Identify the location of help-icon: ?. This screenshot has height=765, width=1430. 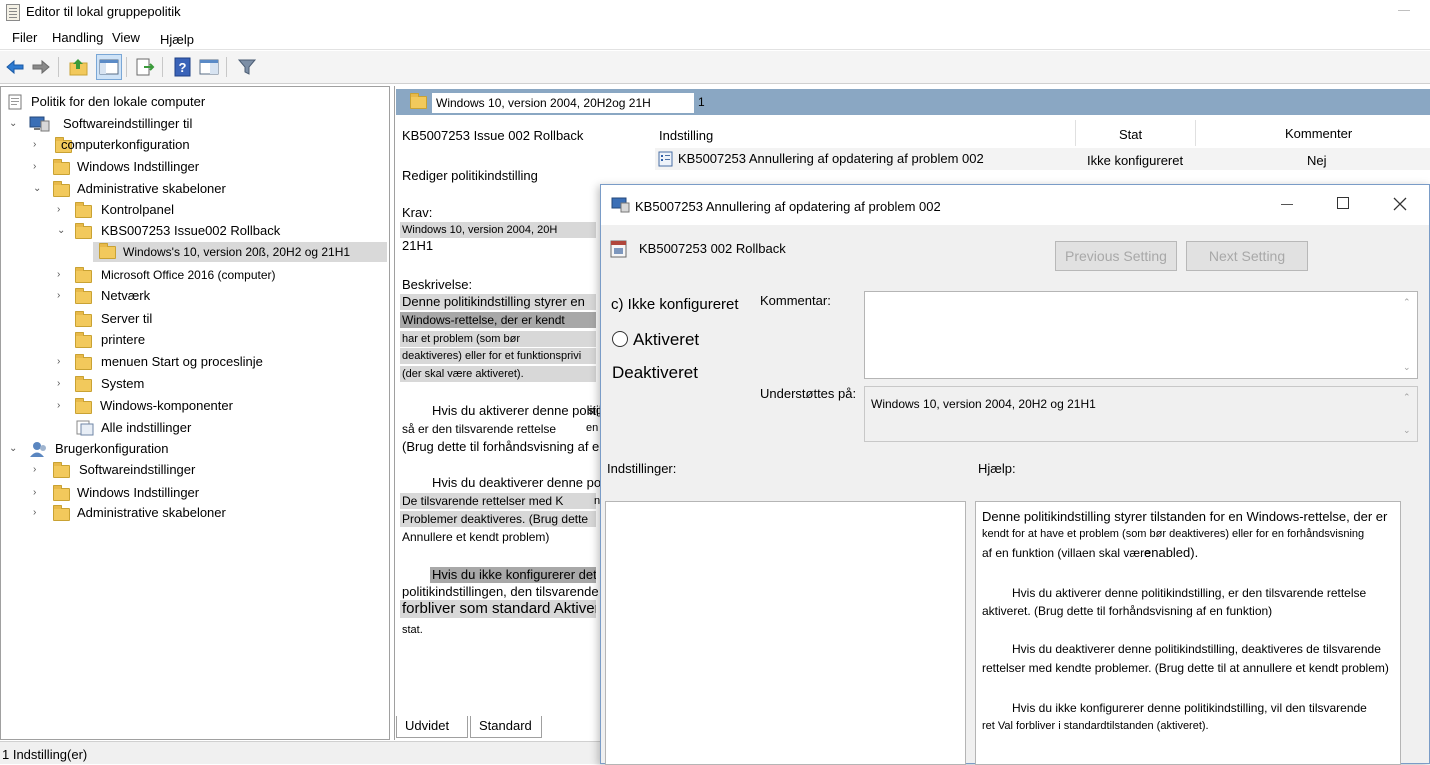
(183, 67).